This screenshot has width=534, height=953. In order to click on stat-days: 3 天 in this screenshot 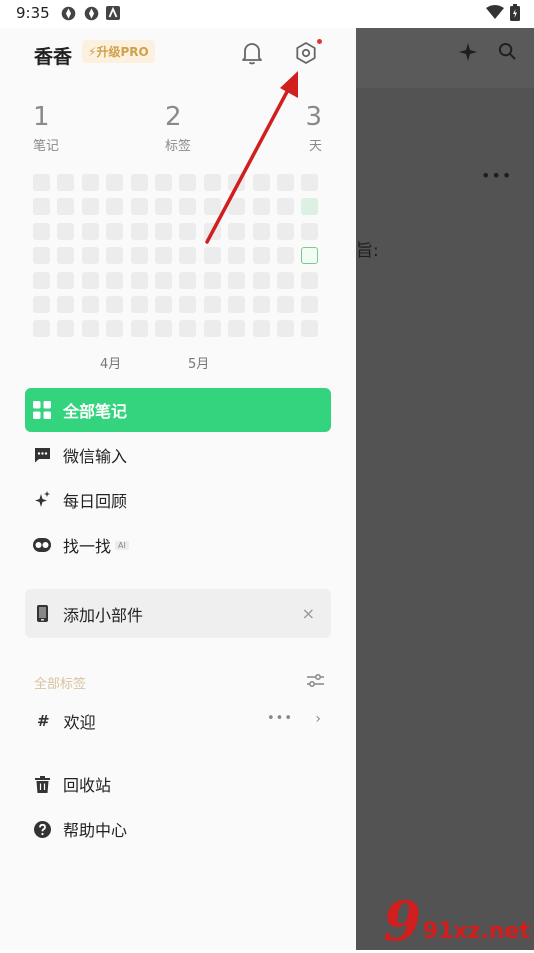, I will do `click(313, 129)`.